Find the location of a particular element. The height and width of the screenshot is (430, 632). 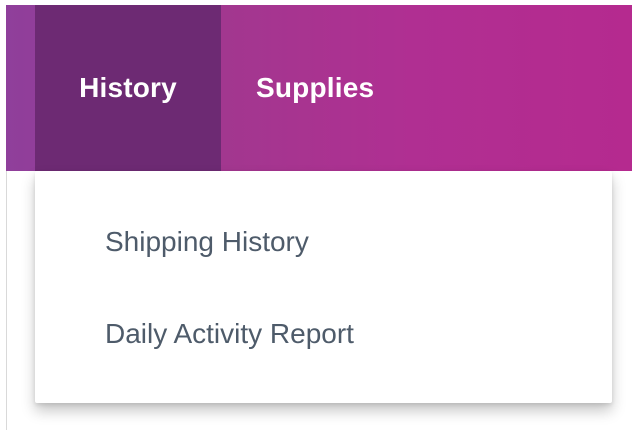

nav-item-supplies: Supplies is located at coordinates (325, 88).